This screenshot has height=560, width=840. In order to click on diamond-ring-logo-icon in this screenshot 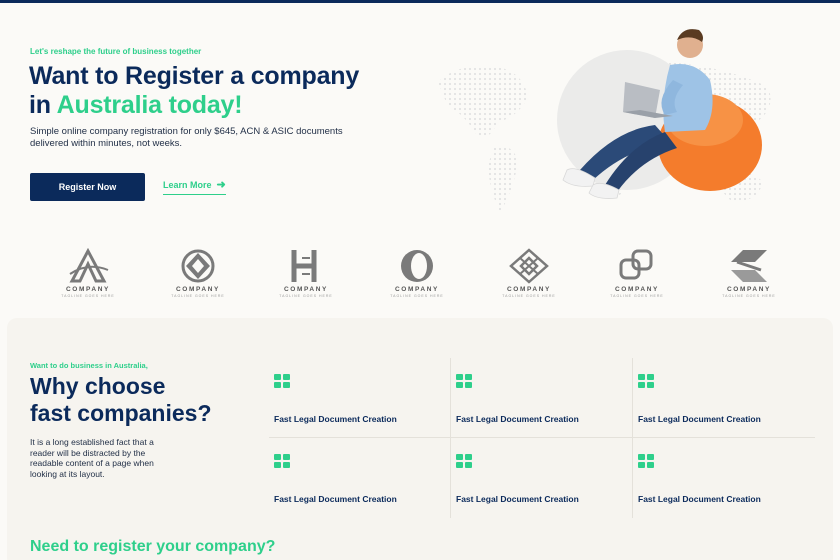, I will do `click(198, 266)`.